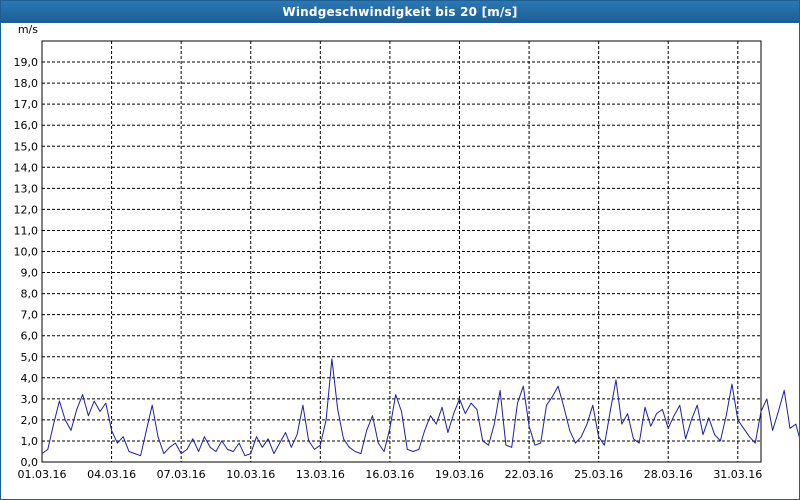 This screenshot has width=800, height=500. Describe the element at coordinates (111, 474) in the screenshot. I see `x-tick-label: 04.03.16` at that location.